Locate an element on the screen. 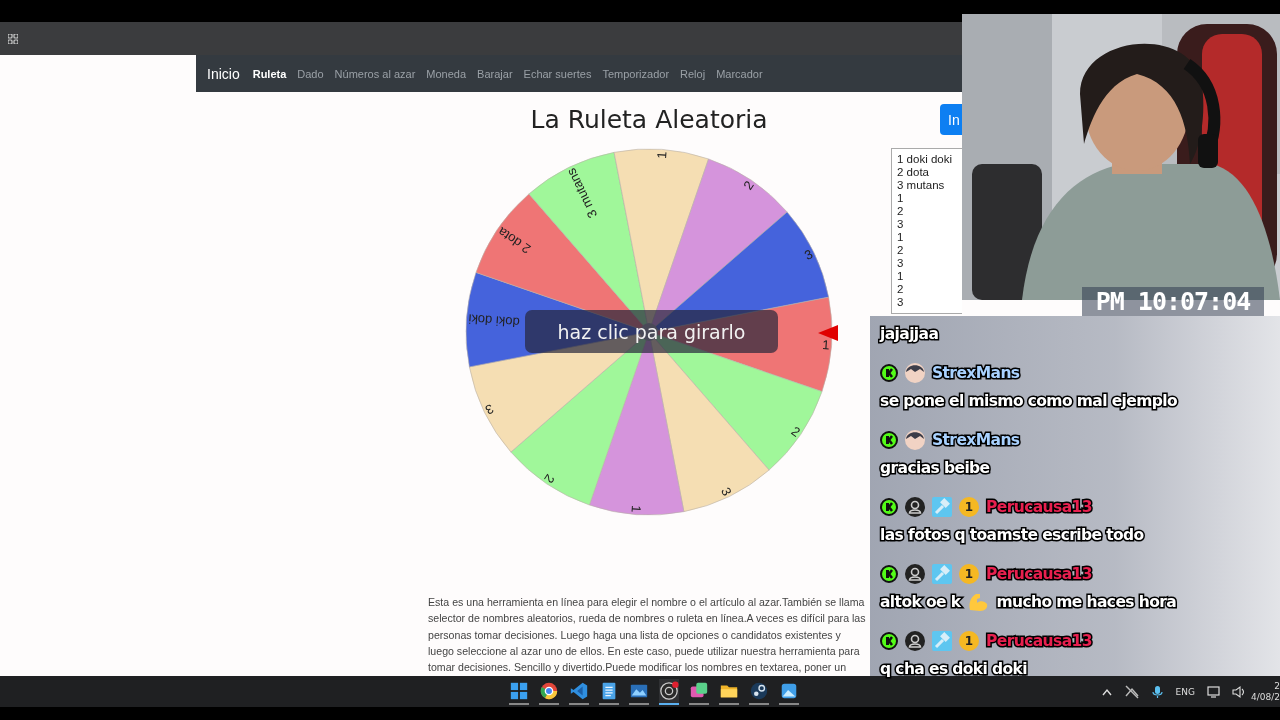 The image size is (1280, 720). wheel-label: doki doki is located at coordinates (494, 320).